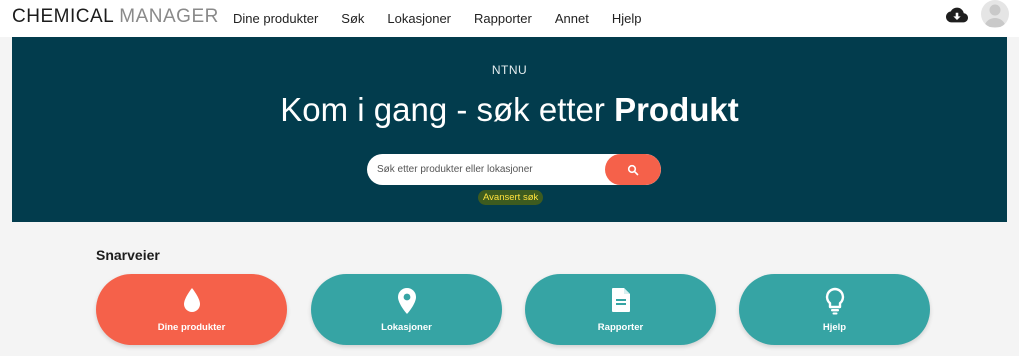 This screenshot has width=1019, height=356. I want to click on nav-item-hjelp: Hjelp, so click(627, 18).